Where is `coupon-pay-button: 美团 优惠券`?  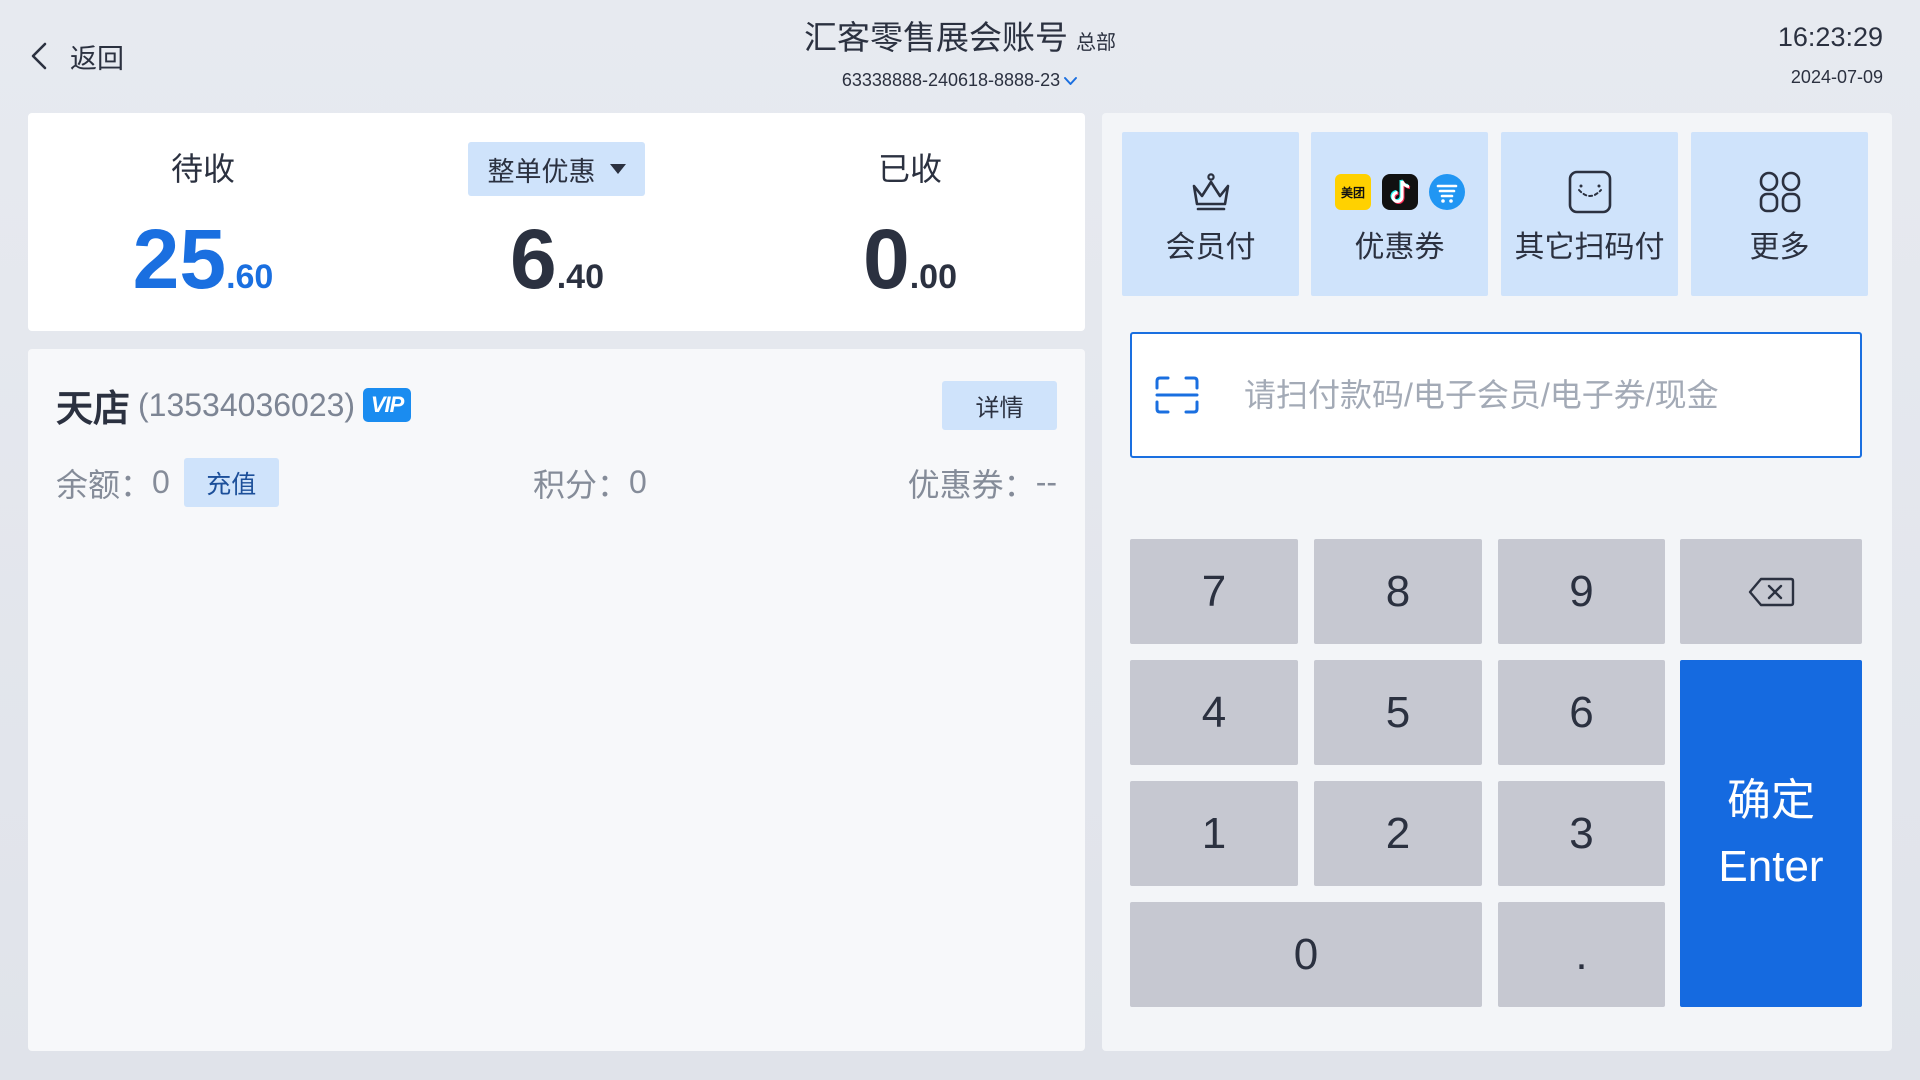
coupon-pay-button: 美团 优惠券 is located at coordinates (1399, 214).